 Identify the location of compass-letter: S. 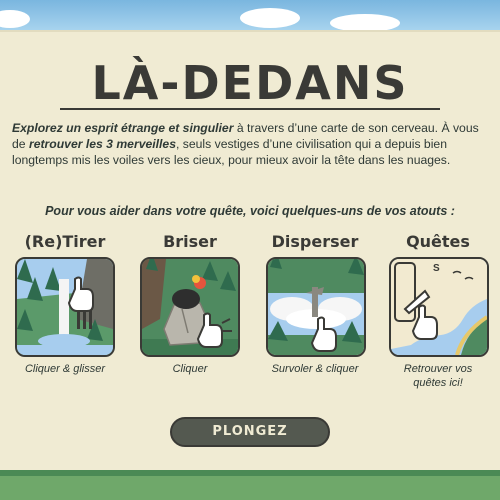
(436, 268).